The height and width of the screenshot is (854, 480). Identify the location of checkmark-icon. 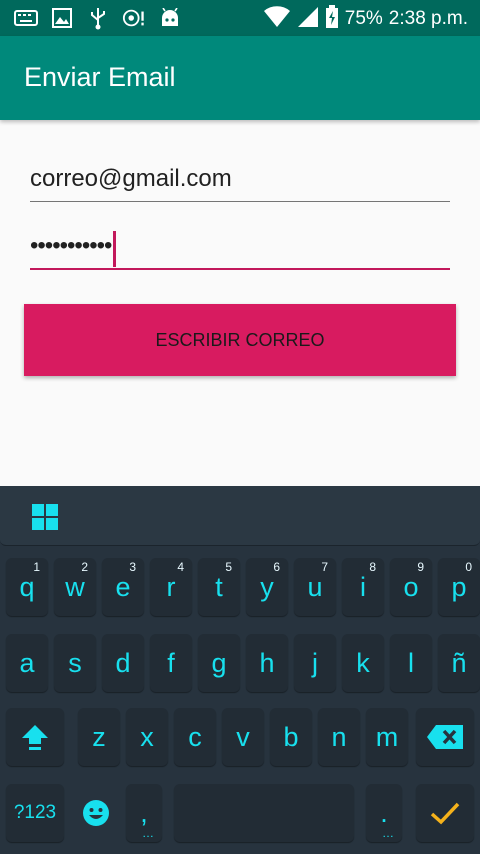
(445, 813).